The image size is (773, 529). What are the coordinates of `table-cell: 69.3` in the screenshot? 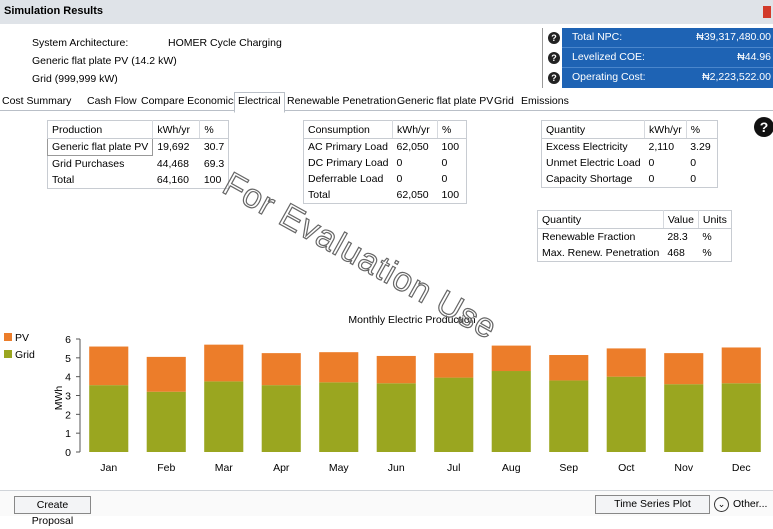 It's located at (214, 163).